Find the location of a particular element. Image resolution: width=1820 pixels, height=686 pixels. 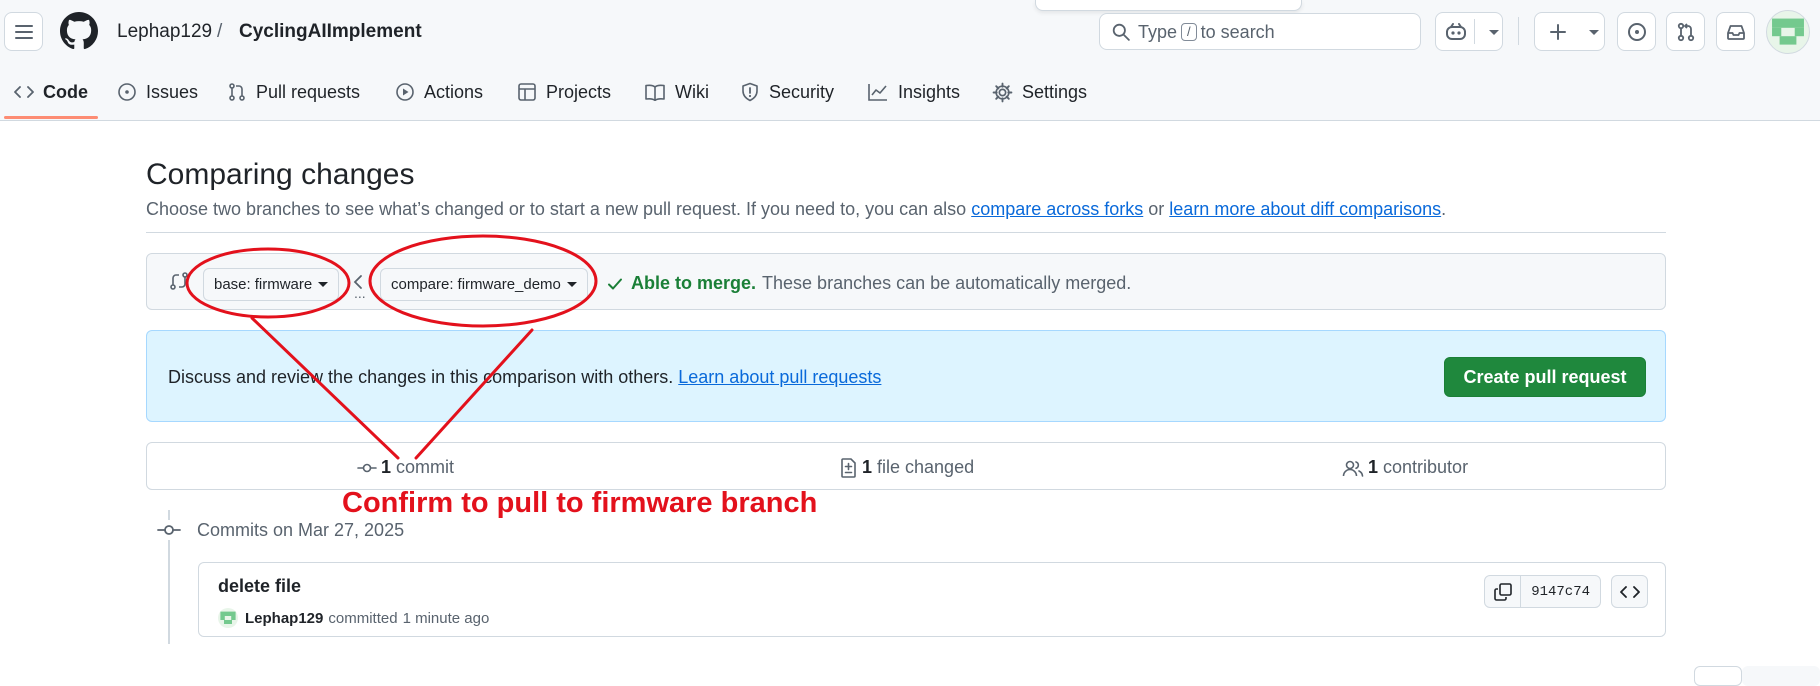

breadcrumb-owner: Lephap129 is located at coordinates (164, 32).